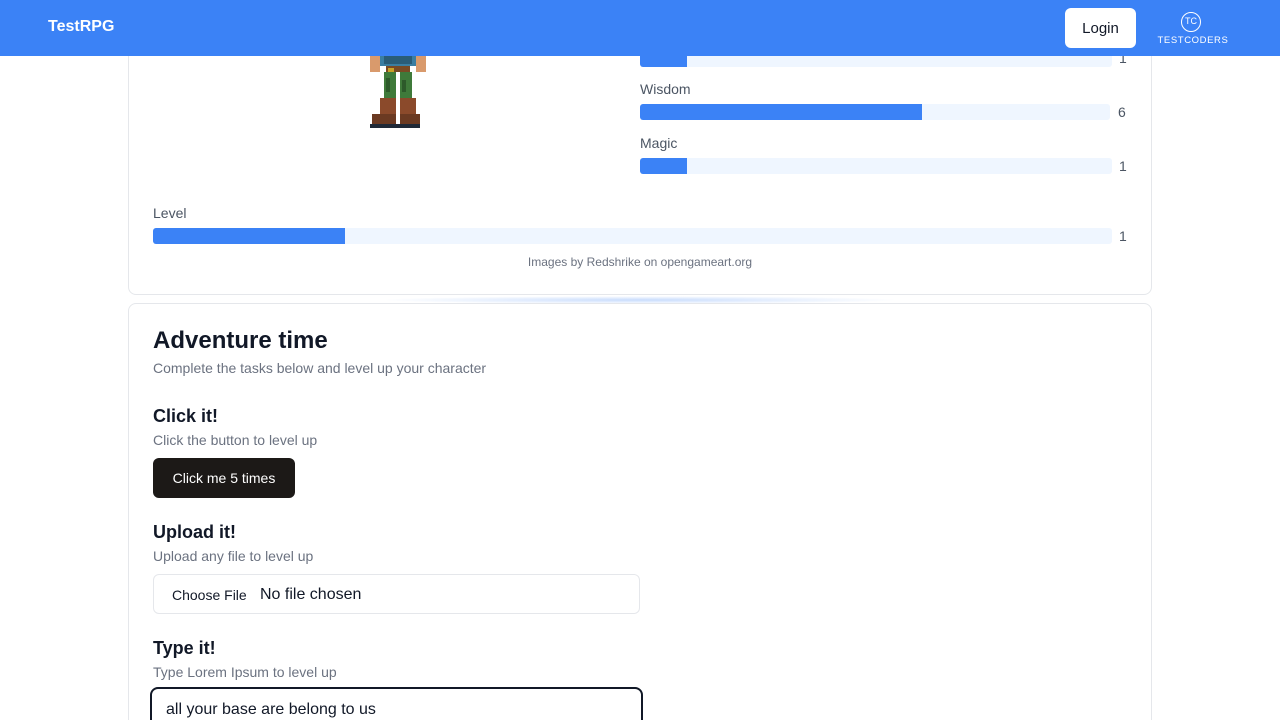 The image size is (1280, 720). Describe the element at coordinates (876, 166) in the screenshot. I see `stat-bar-magic` at that location.